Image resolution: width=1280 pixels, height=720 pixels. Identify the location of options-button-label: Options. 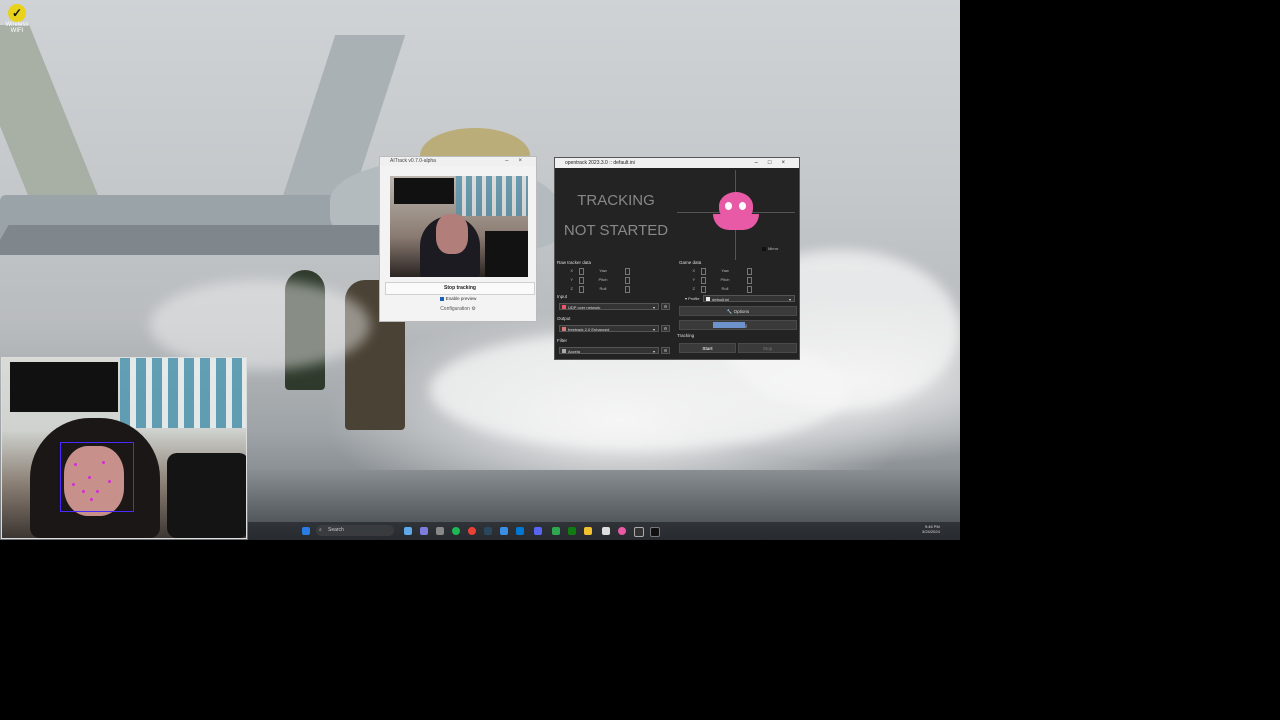
(741, 311).